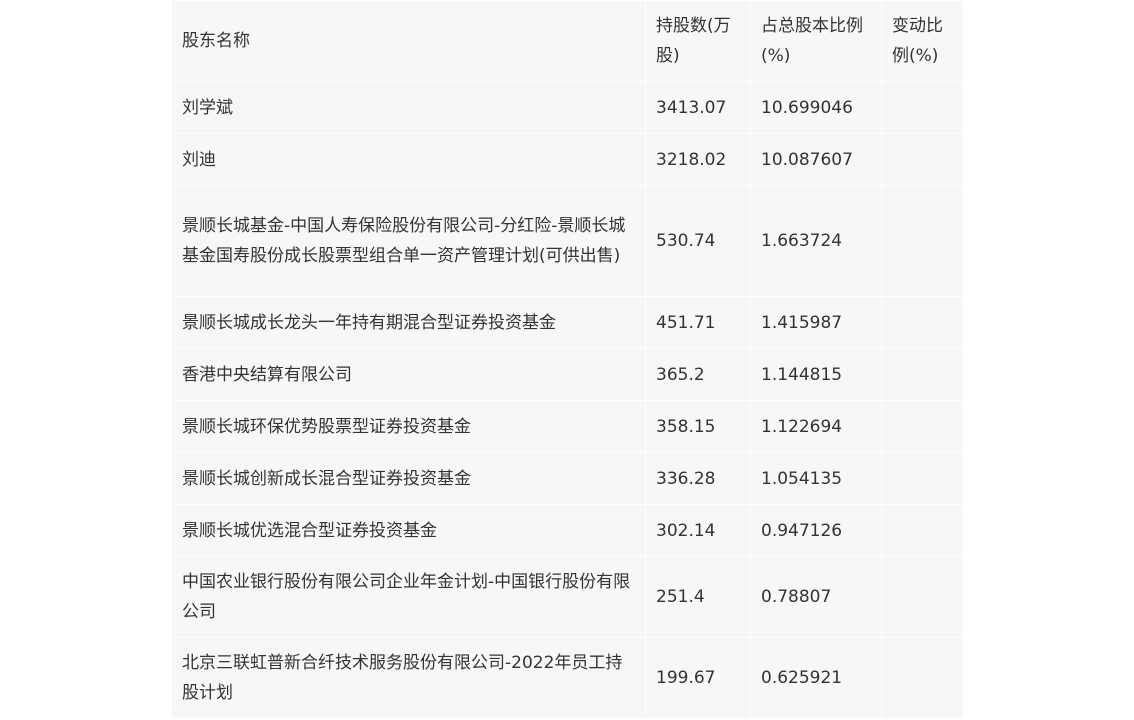  What do you see at coordinates (408, 107) in the screenshot?
I see `cell-shareholder-name: 刘学斌` at bounding box center [408, 107].